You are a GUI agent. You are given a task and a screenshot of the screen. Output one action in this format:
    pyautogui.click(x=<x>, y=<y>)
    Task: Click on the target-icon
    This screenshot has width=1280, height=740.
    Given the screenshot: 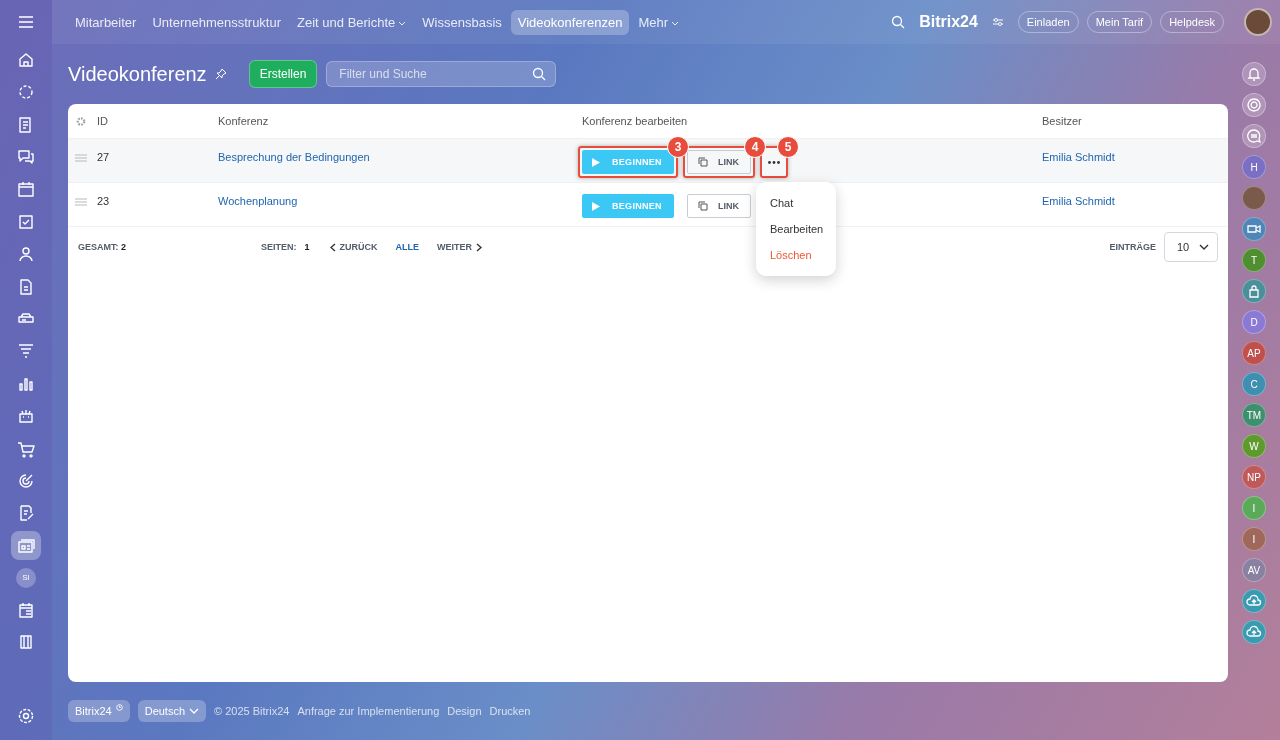 What is the action you would take?
    pyautogui.click(x=1254, y=105)
    